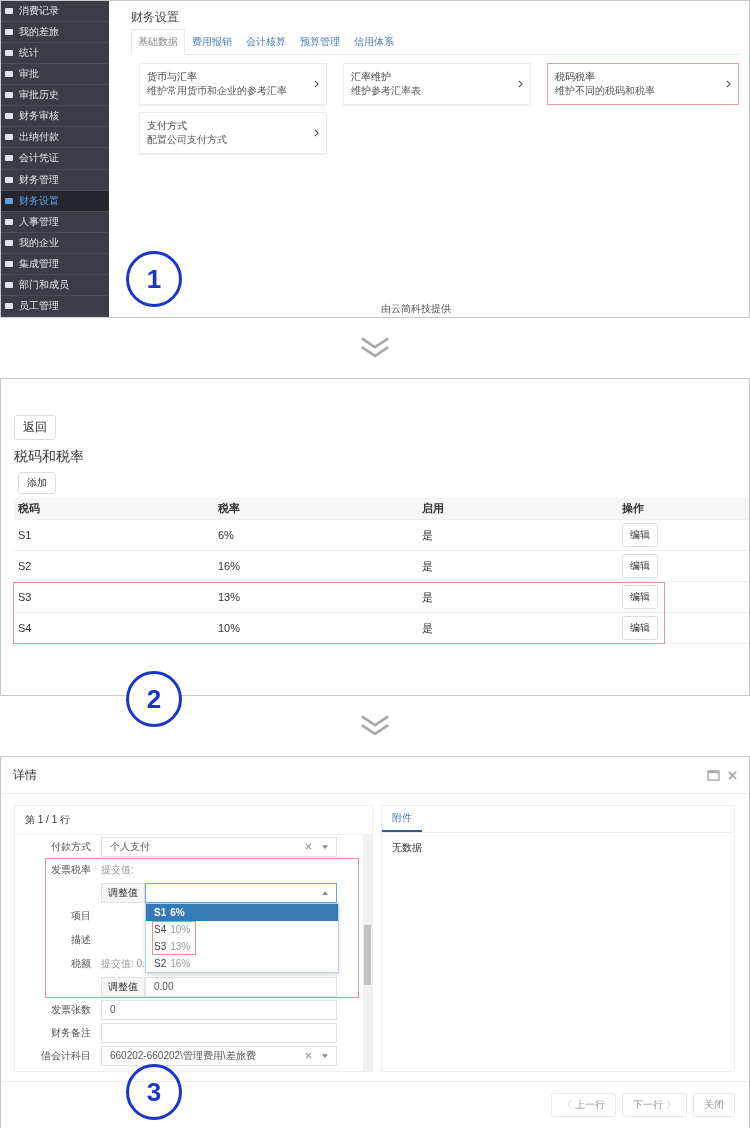 The height and width of the screenshot is (1128, 750). Describe the element at coordinates (242, 946) in the screenshot. I see `dropdown-option: S3 13%` at that location.